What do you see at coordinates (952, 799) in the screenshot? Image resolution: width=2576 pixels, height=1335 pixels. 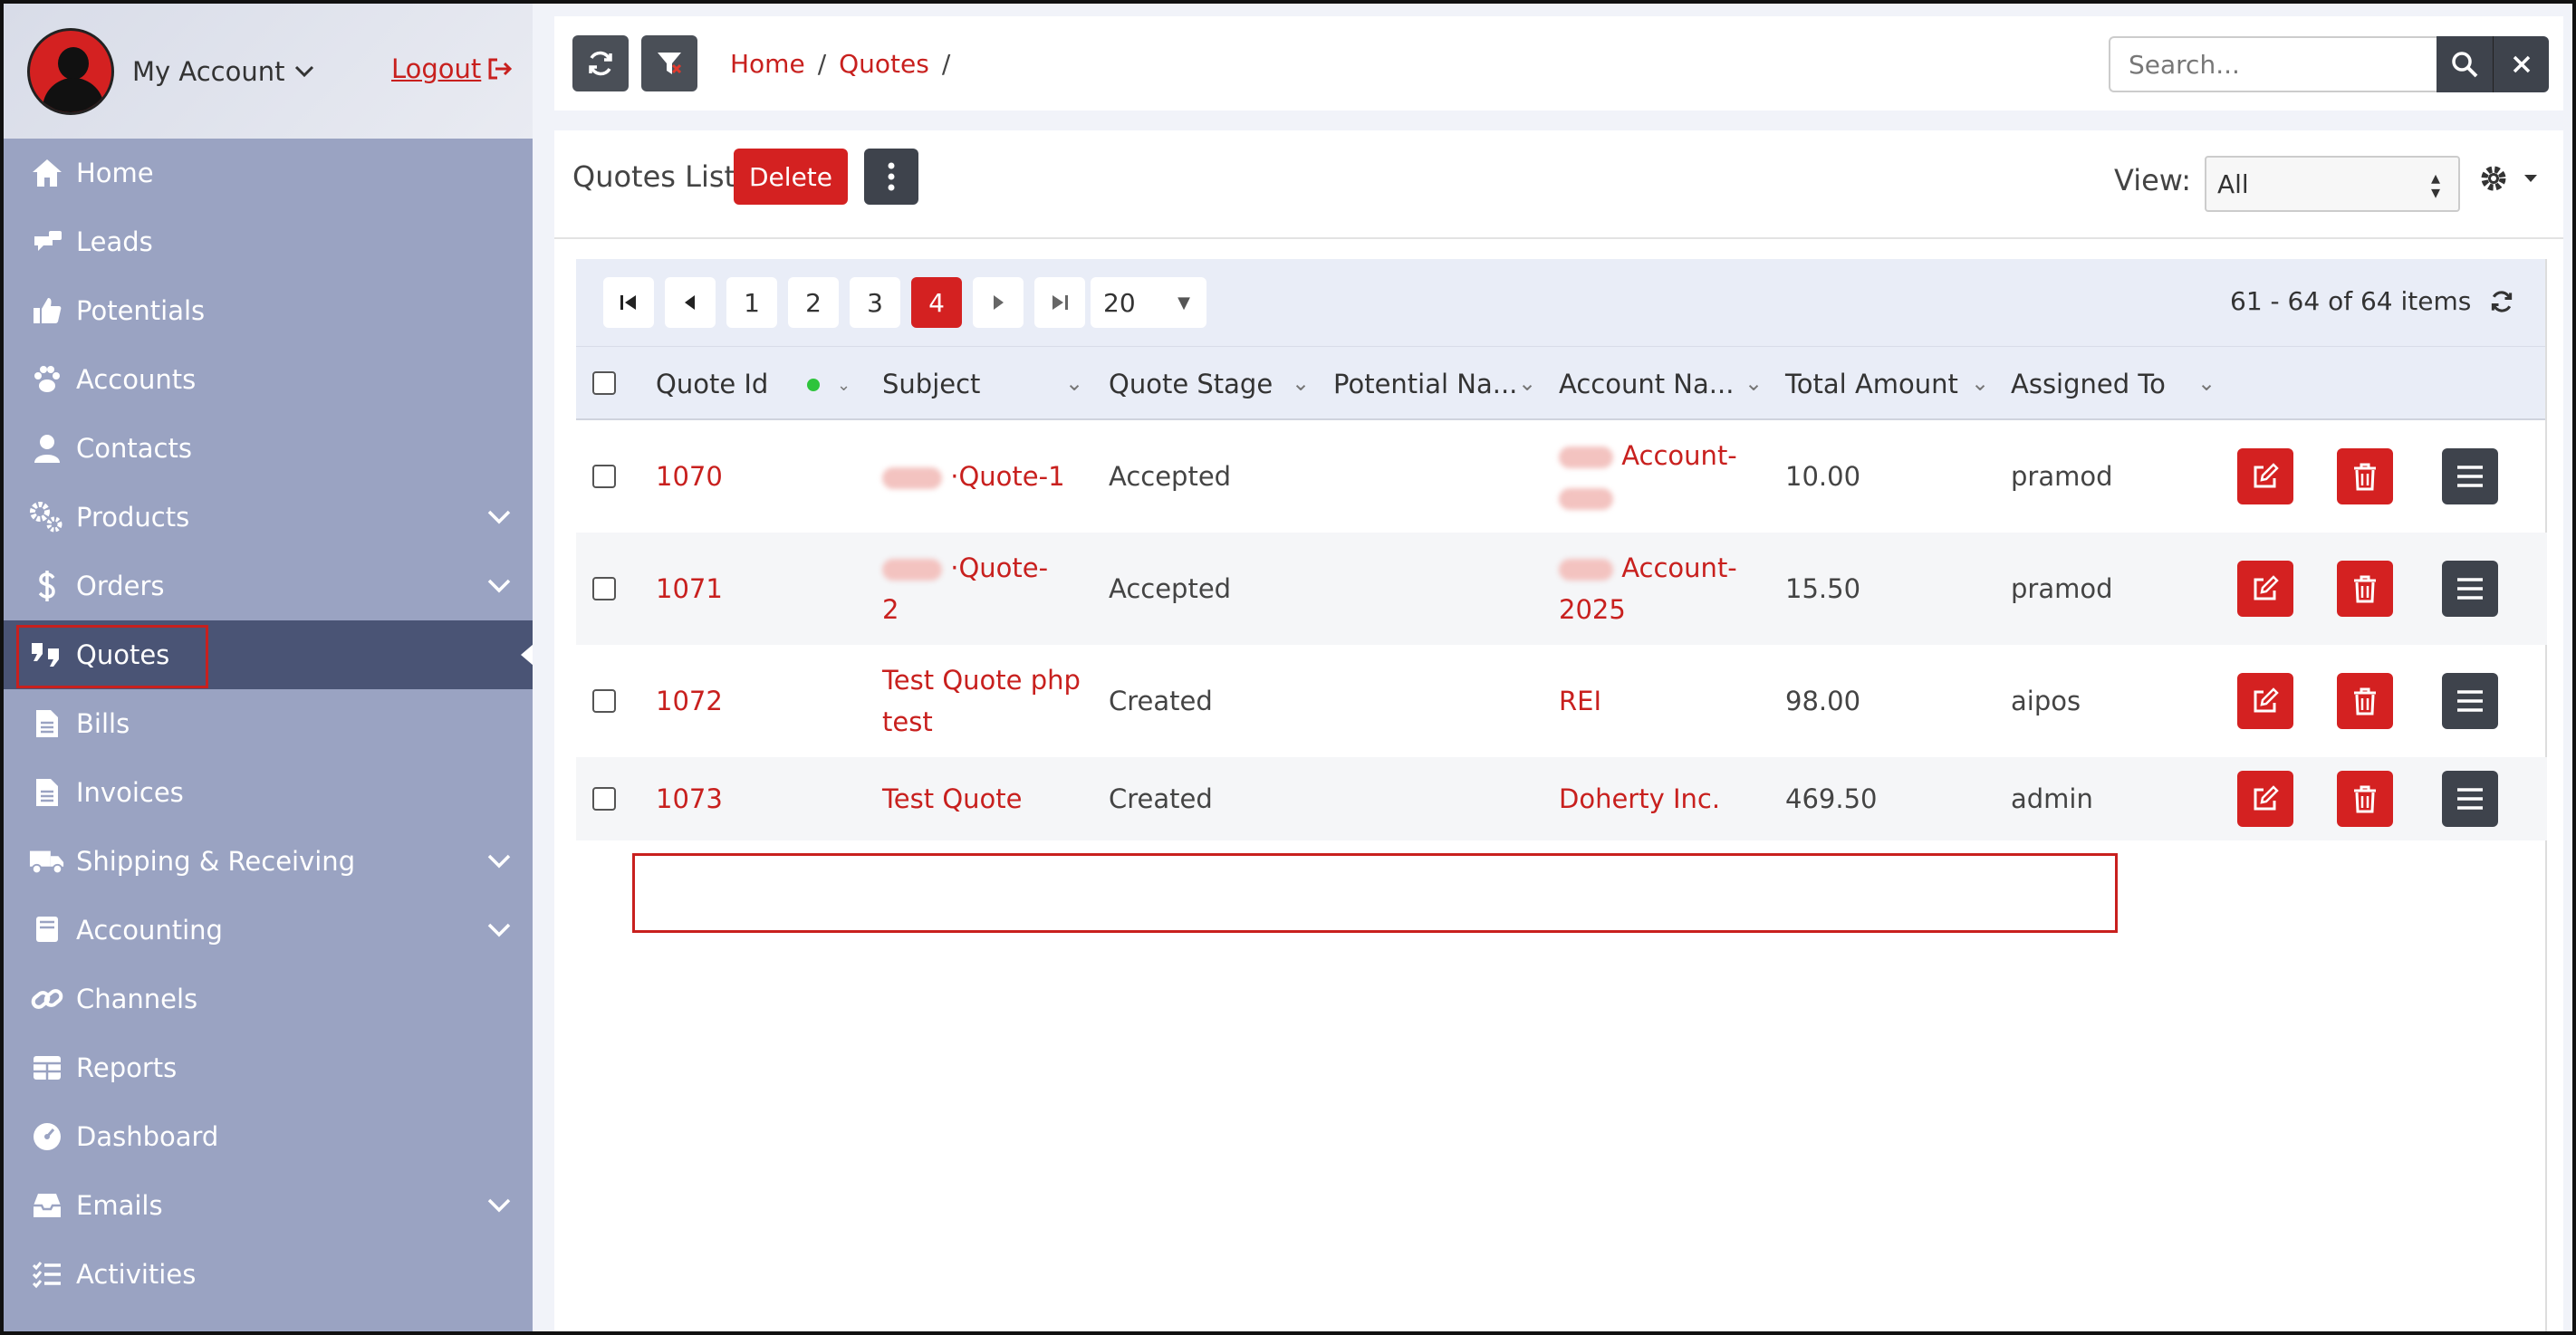 I see `subject-link: Test Quote` at bounding box center [952, 799].